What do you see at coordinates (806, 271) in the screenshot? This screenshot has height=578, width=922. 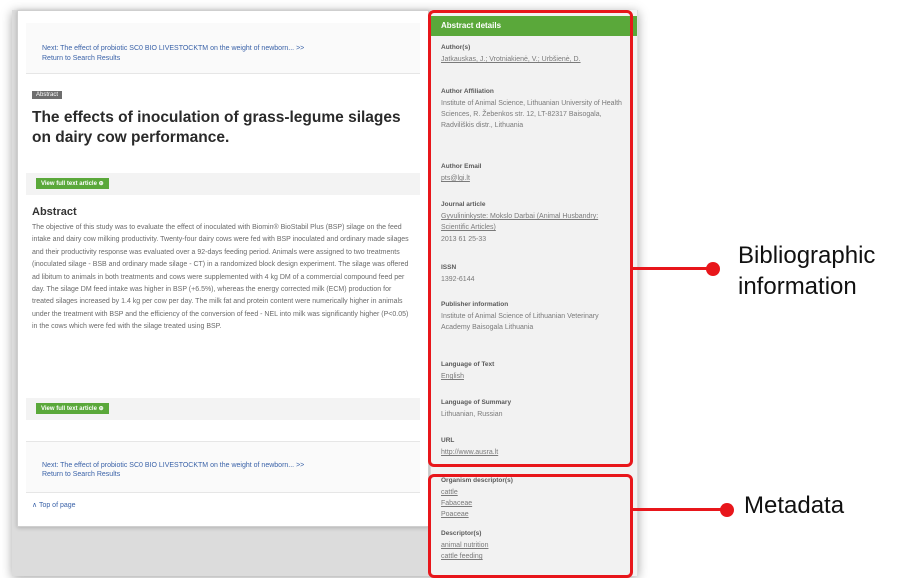 I see `bibliographic-callout-label: Bibliographic information` at bounding box center [806, 271].